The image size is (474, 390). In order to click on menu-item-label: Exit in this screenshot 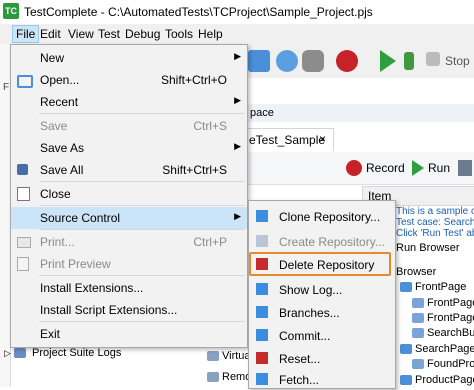, I will do `click(50, 334)`.